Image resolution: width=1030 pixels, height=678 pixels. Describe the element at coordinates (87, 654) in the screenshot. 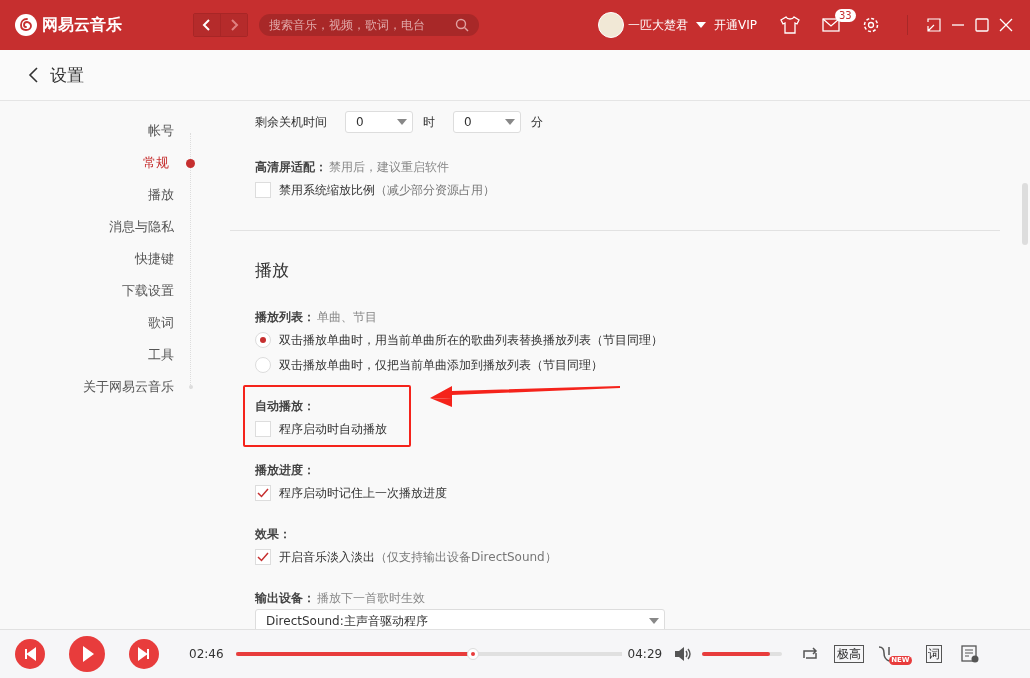

I see `play-icon` at that location.